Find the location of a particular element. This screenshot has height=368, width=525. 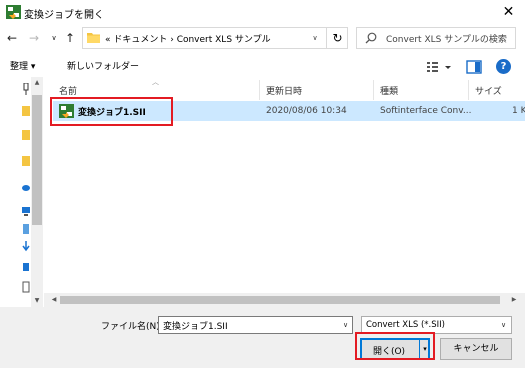

recent-locations-button: ∨ is located at coordinates (54, 38).